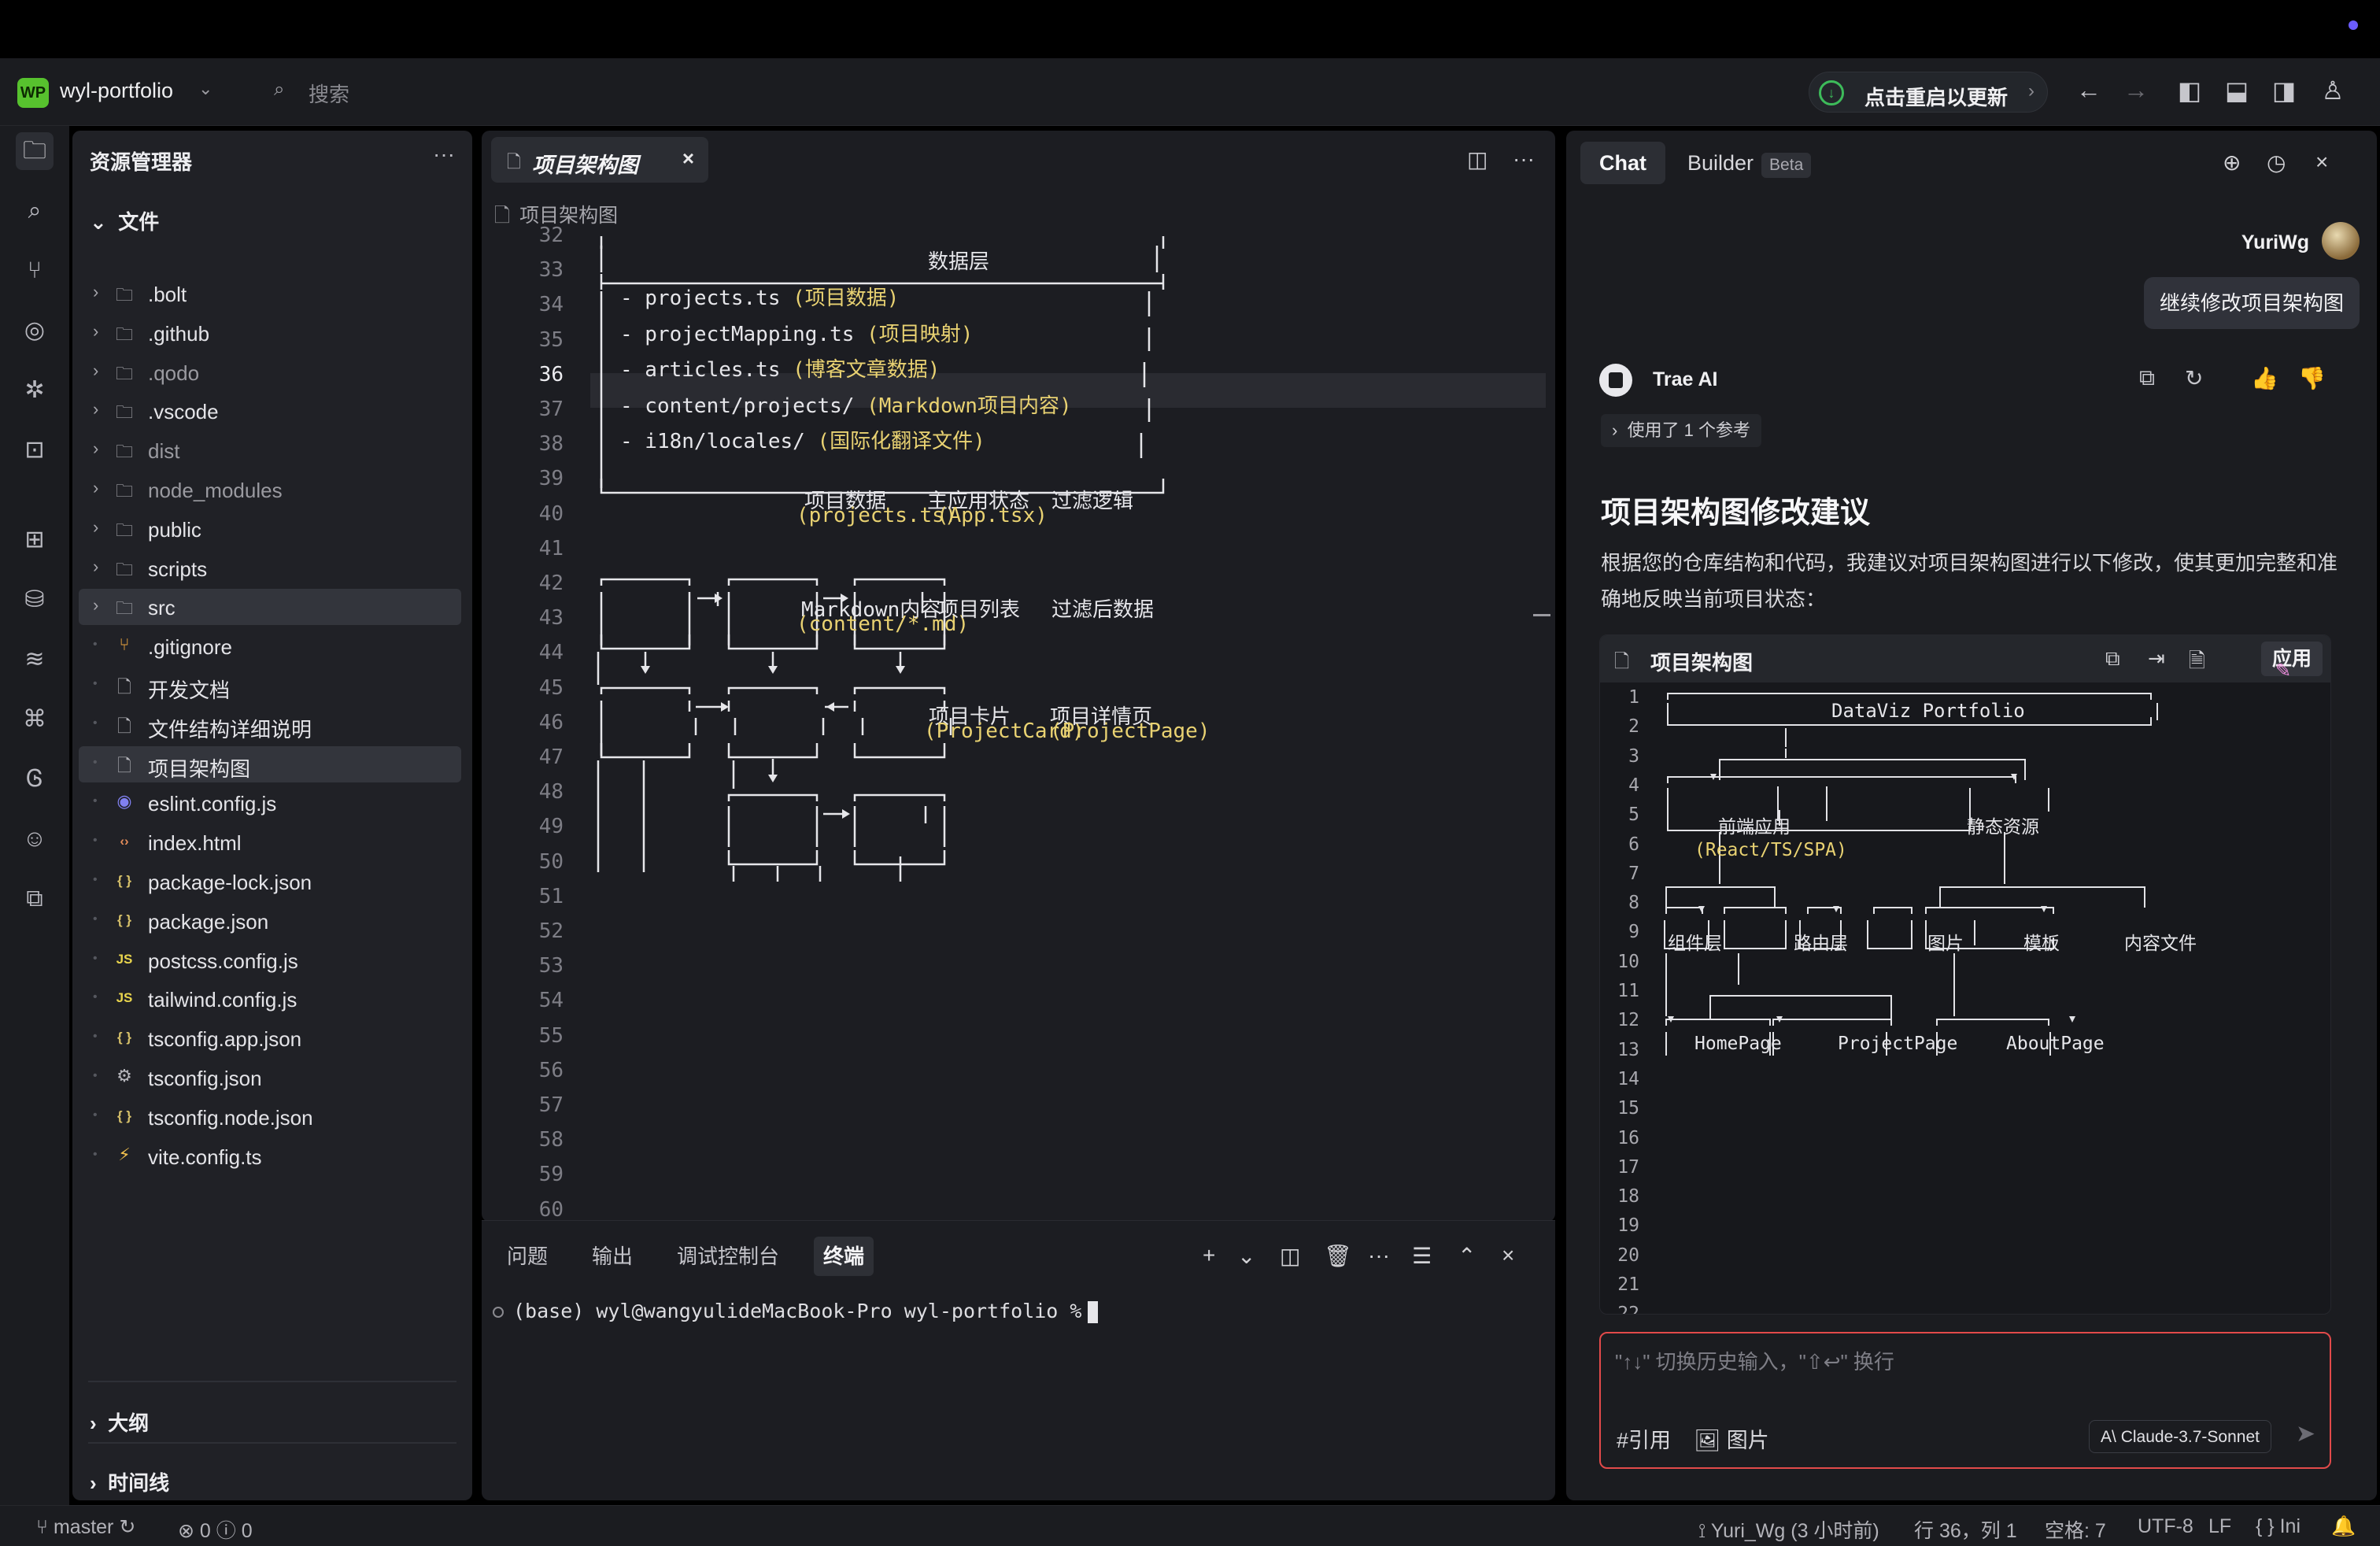  What do you see at coordinates (35, 151) in the screenshot?
I see `explorer-icon: 🗀` at bounding box center [35, 151].